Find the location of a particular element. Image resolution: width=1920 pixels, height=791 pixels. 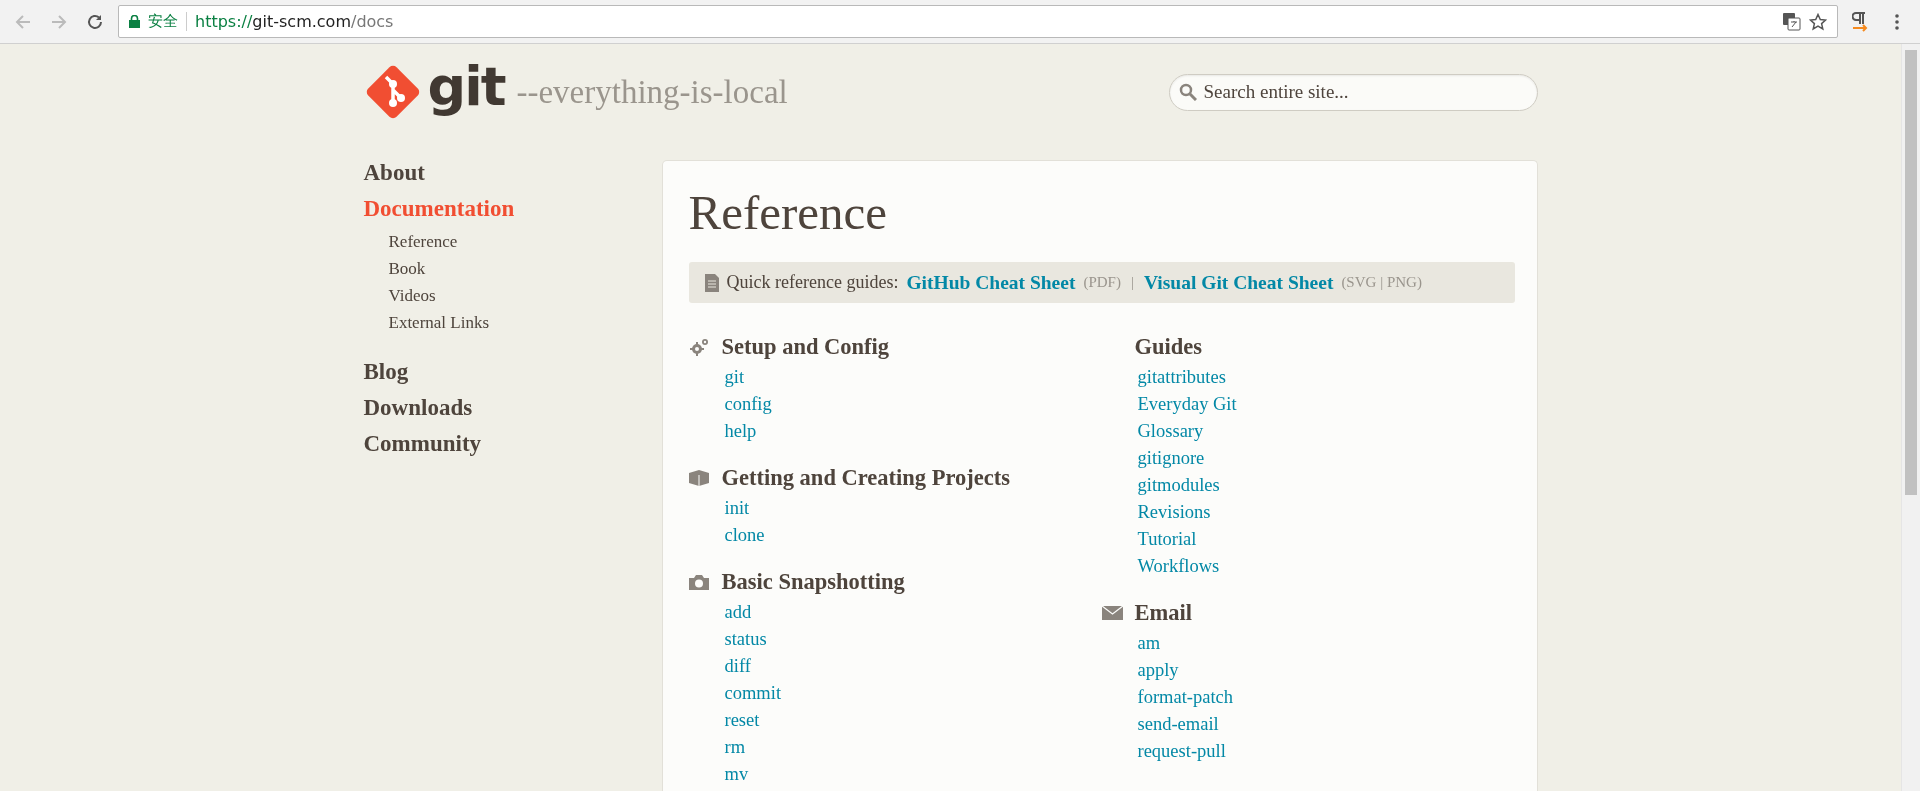

translate-icon is located at coordinates (1792, 21).